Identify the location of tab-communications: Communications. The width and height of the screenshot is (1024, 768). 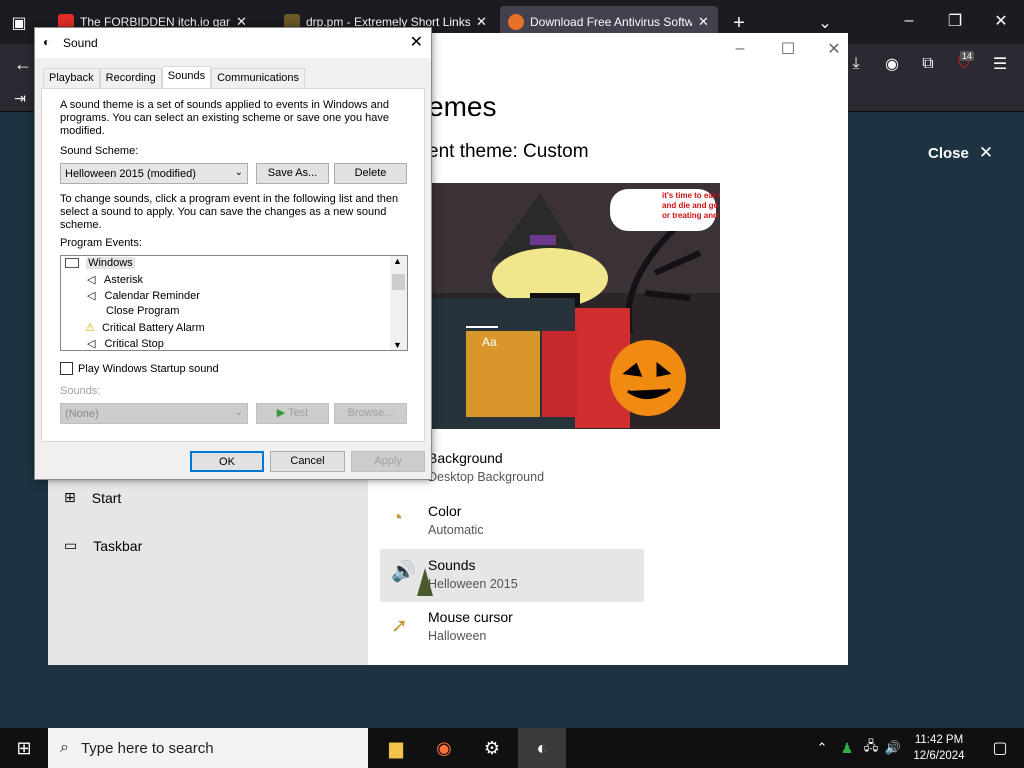
(258, 78).